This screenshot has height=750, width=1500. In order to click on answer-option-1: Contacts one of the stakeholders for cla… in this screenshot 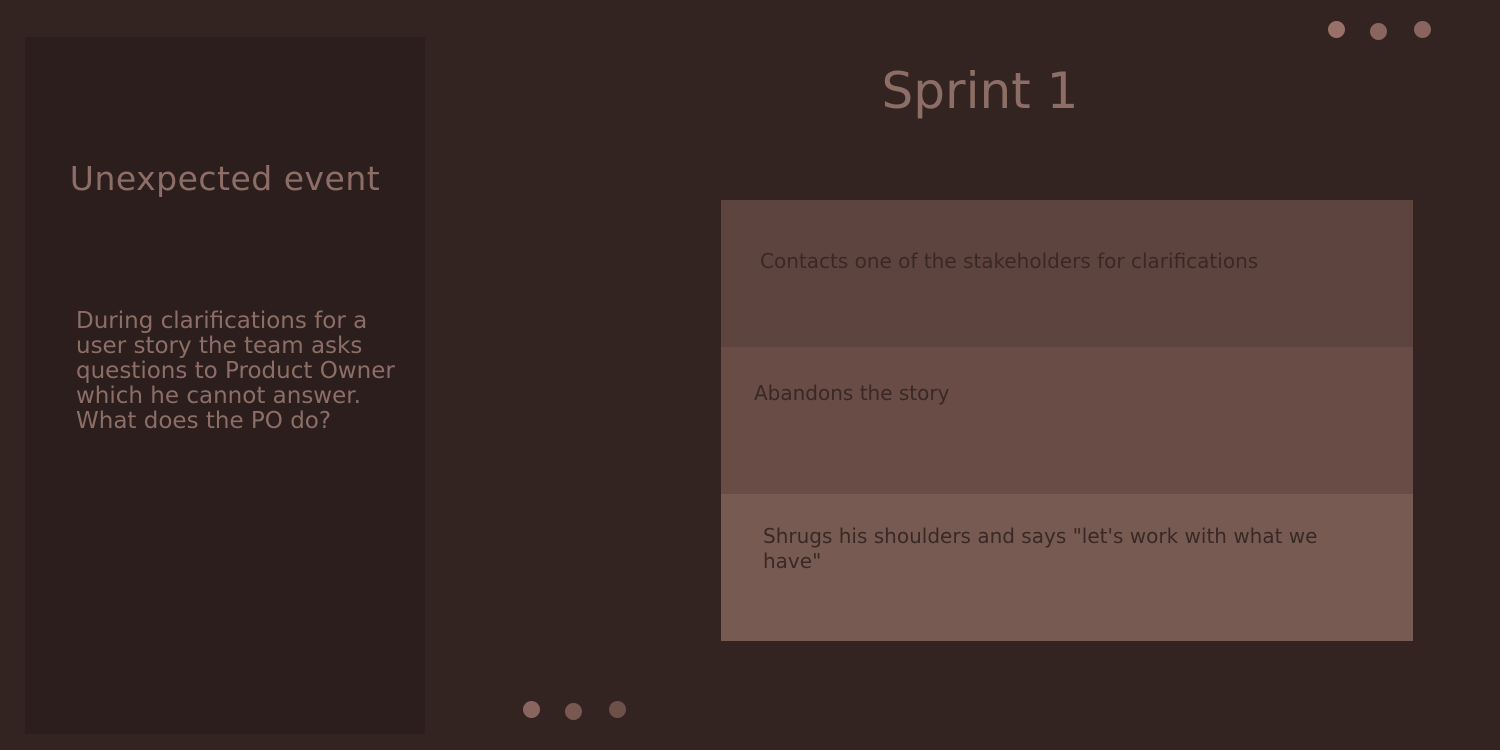, I will do `click(1067, 273)`.